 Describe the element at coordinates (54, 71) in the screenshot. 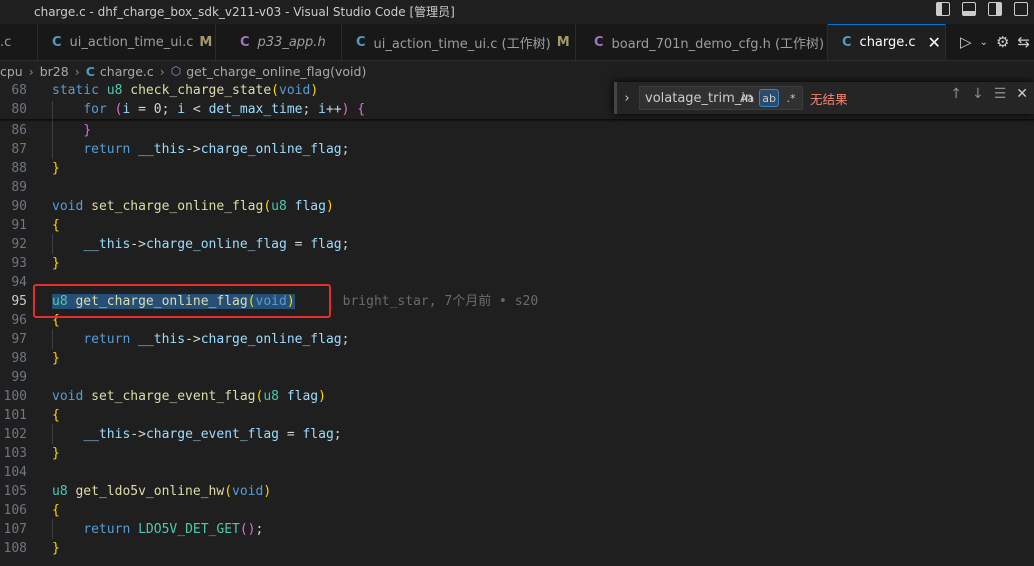

I see `breadcrumb-br28: br28` at that location.